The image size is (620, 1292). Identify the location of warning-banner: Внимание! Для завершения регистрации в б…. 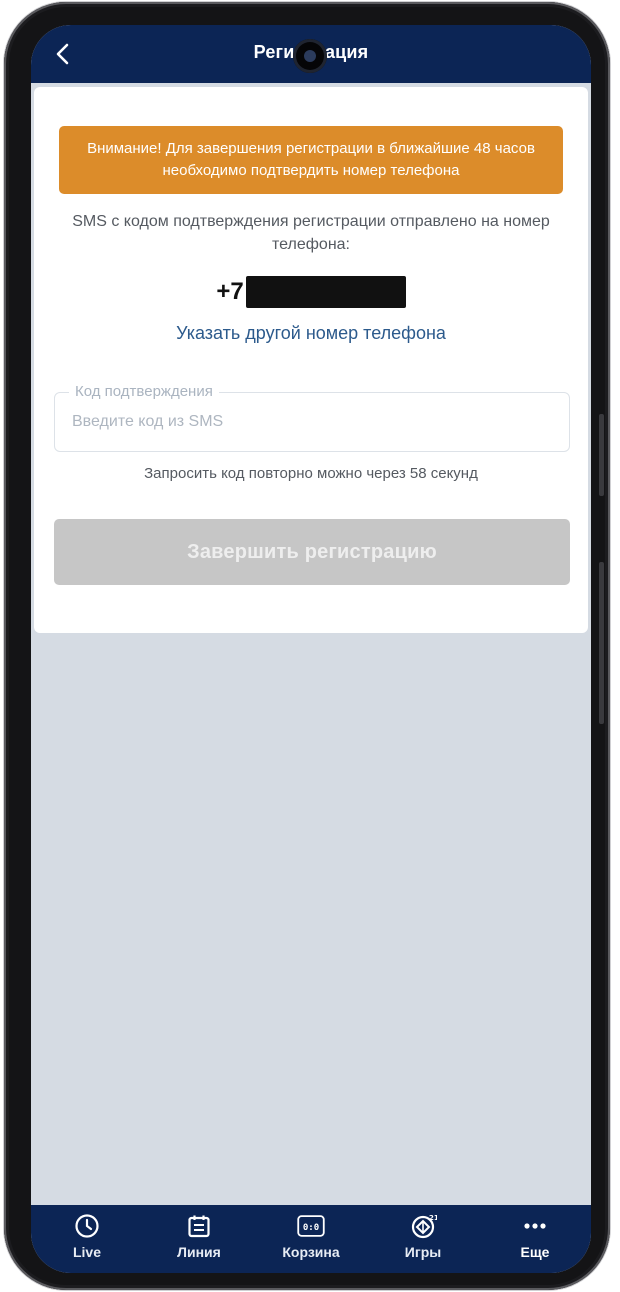
(311, 160).